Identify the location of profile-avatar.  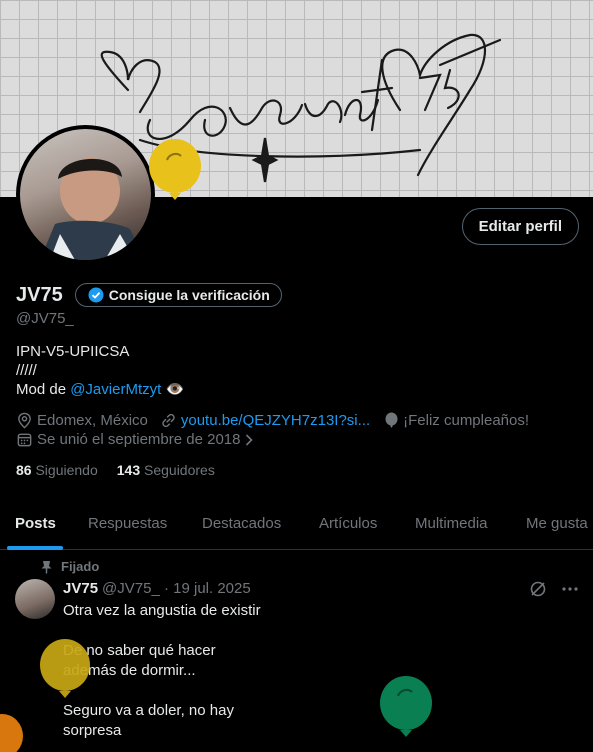
(85, 194).